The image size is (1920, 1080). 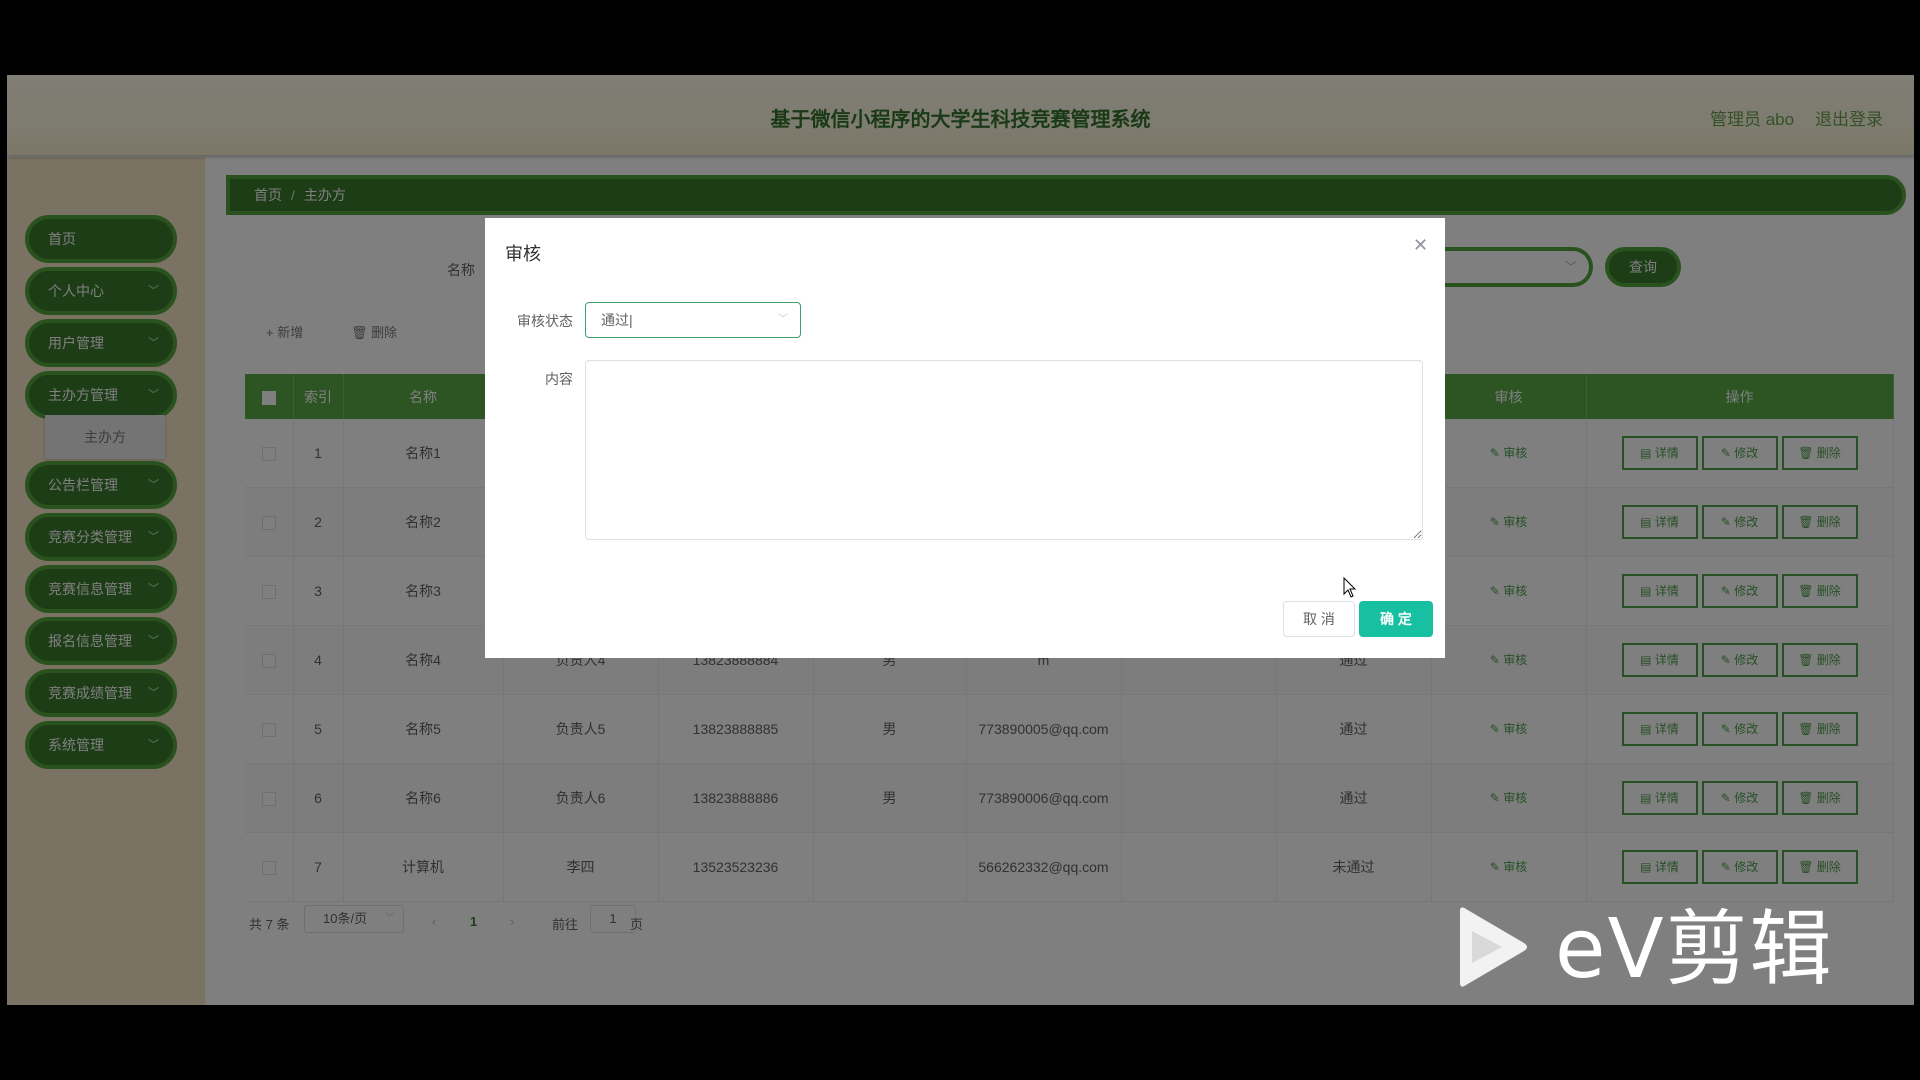 What do you see at coordinates (559, 379) in the screenshot?
I see `content-label: 内容` at bounding box center [559, 379].